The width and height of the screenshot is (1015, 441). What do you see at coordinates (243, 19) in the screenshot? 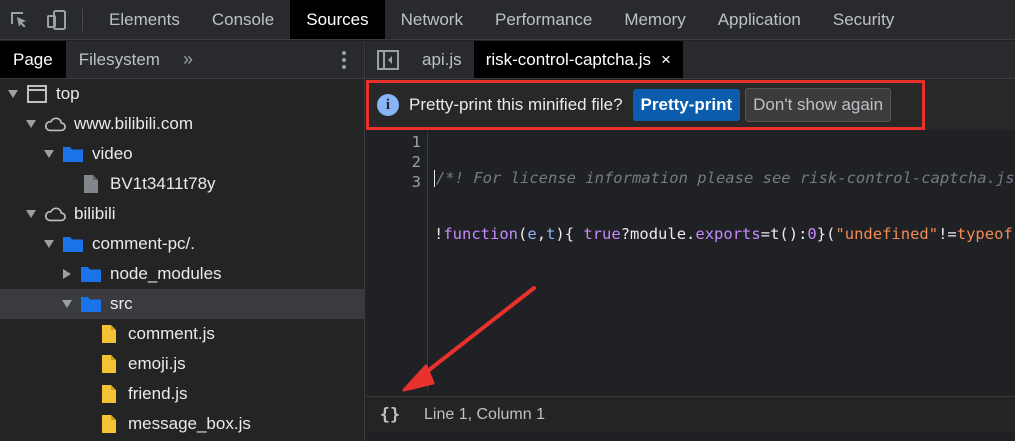
I see `tab-console: Console` at bounding box center [243, 19].